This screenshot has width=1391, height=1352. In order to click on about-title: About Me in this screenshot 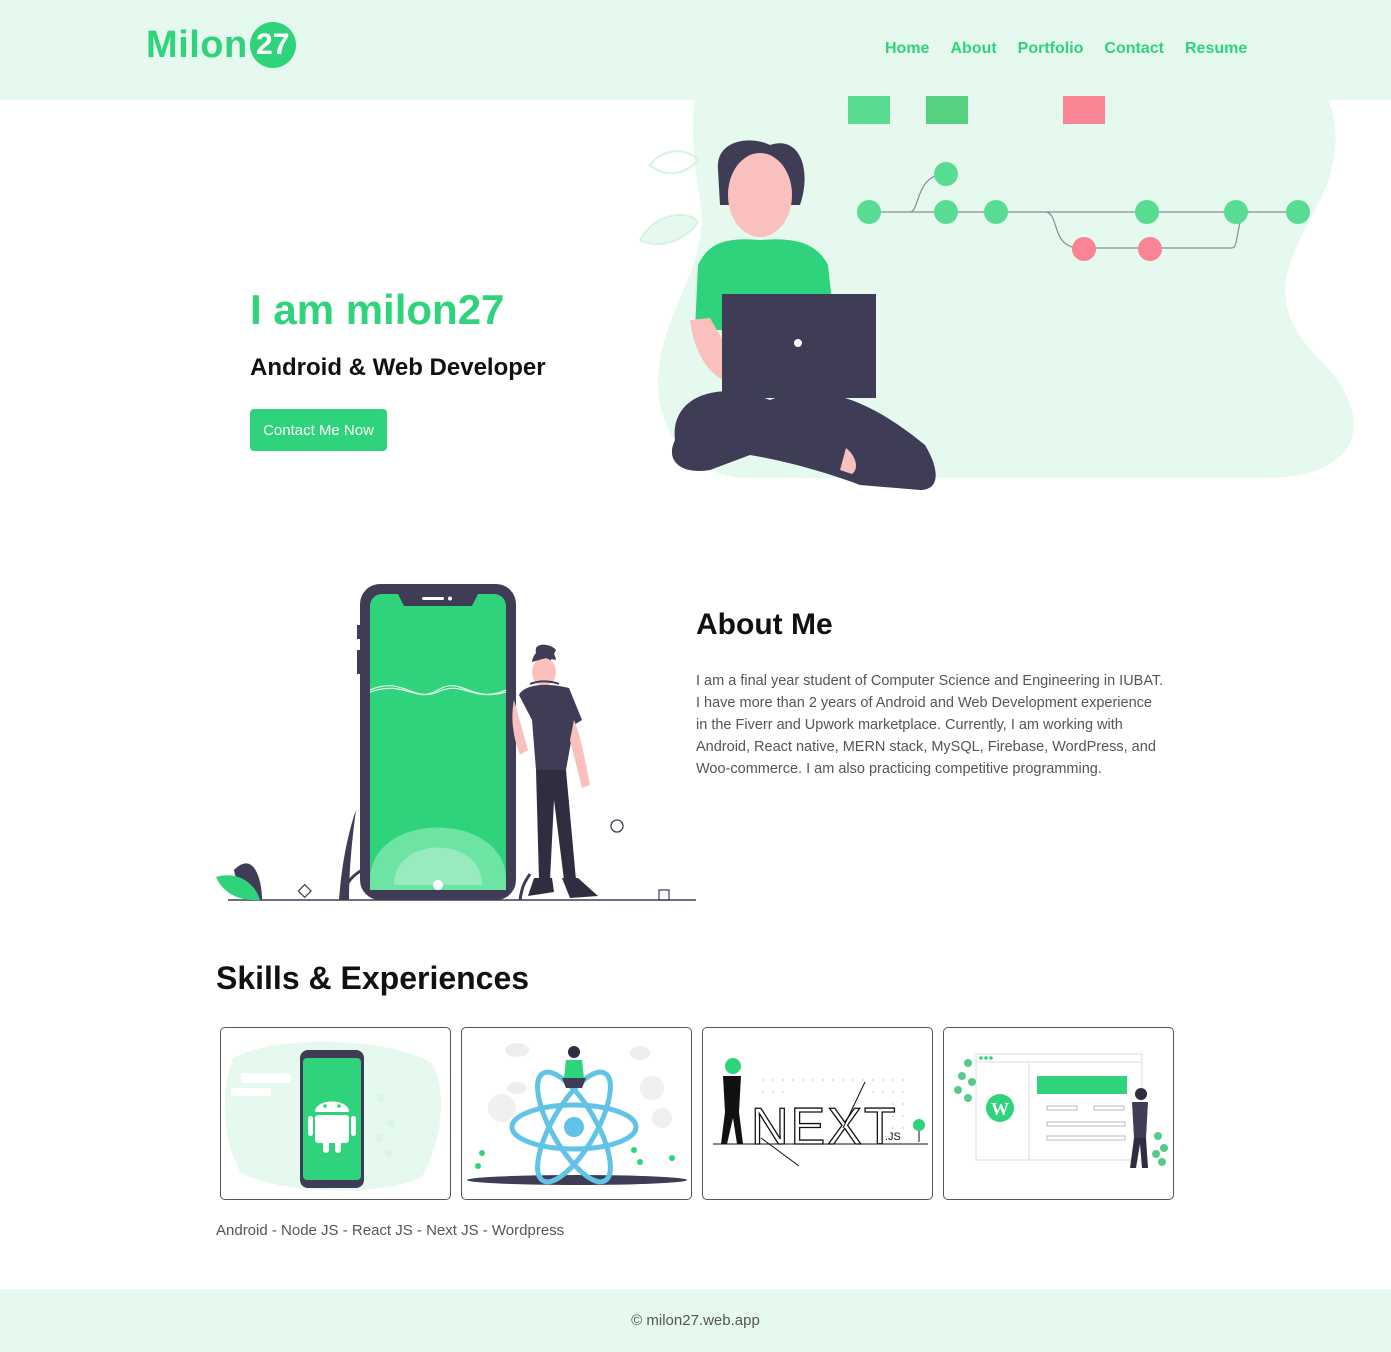, I will do `click(764, 624)`.